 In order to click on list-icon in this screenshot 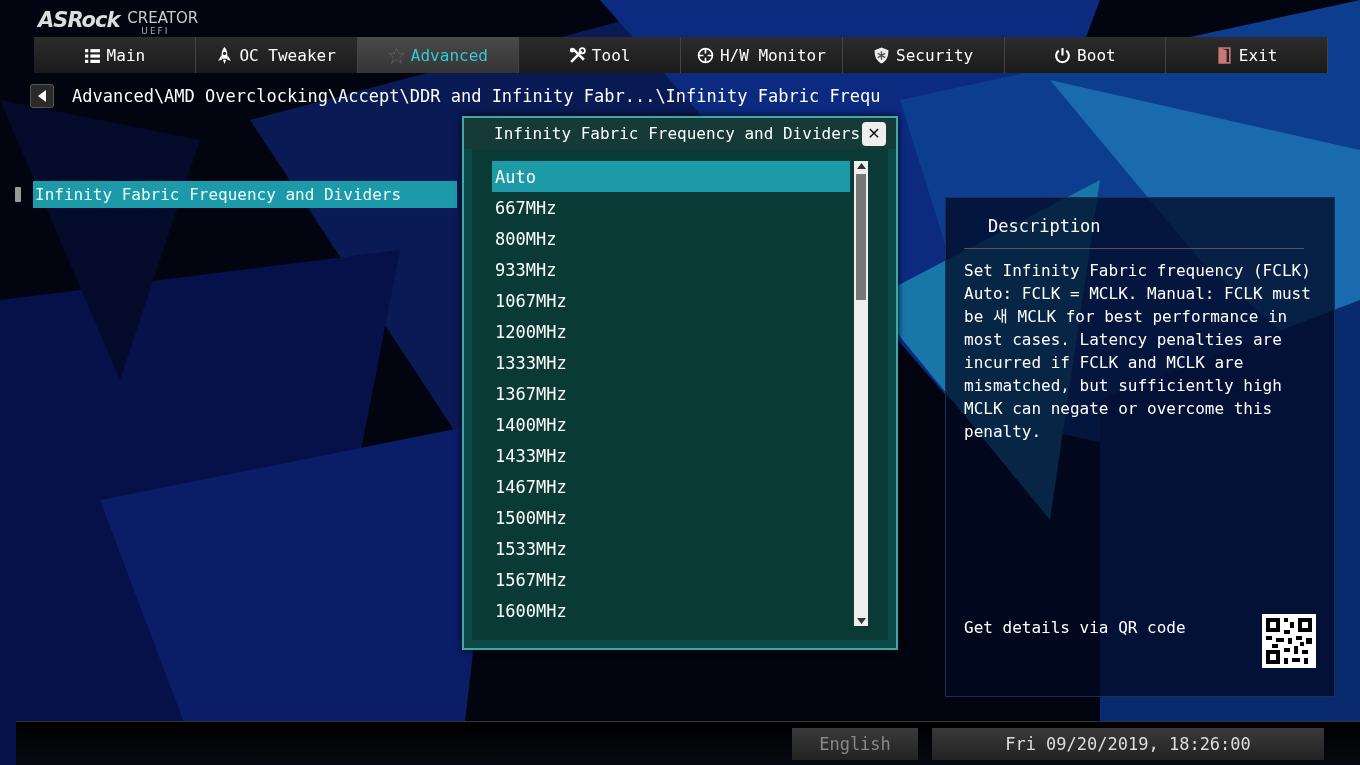, I will do `click(92, 55)`.